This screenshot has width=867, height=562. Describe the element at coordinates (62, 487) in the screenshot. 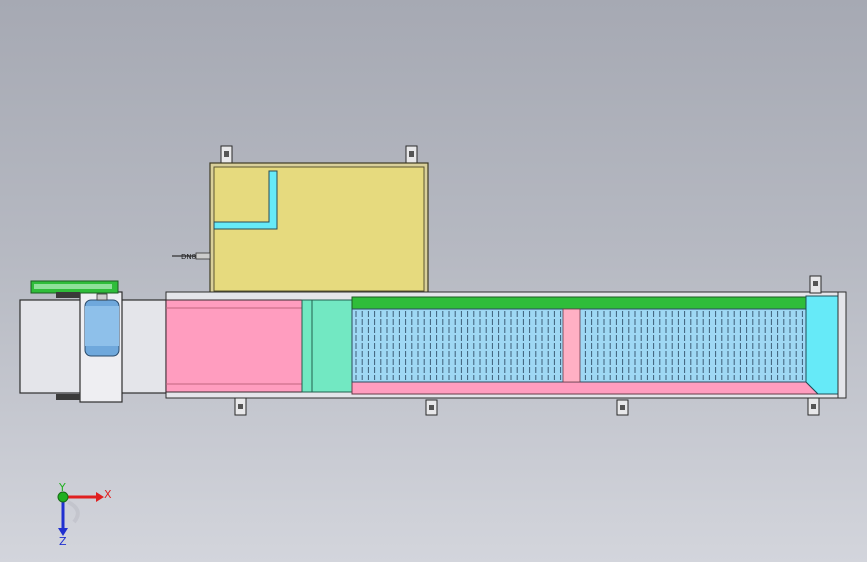

I see `y-axis-label: Y` at that location.